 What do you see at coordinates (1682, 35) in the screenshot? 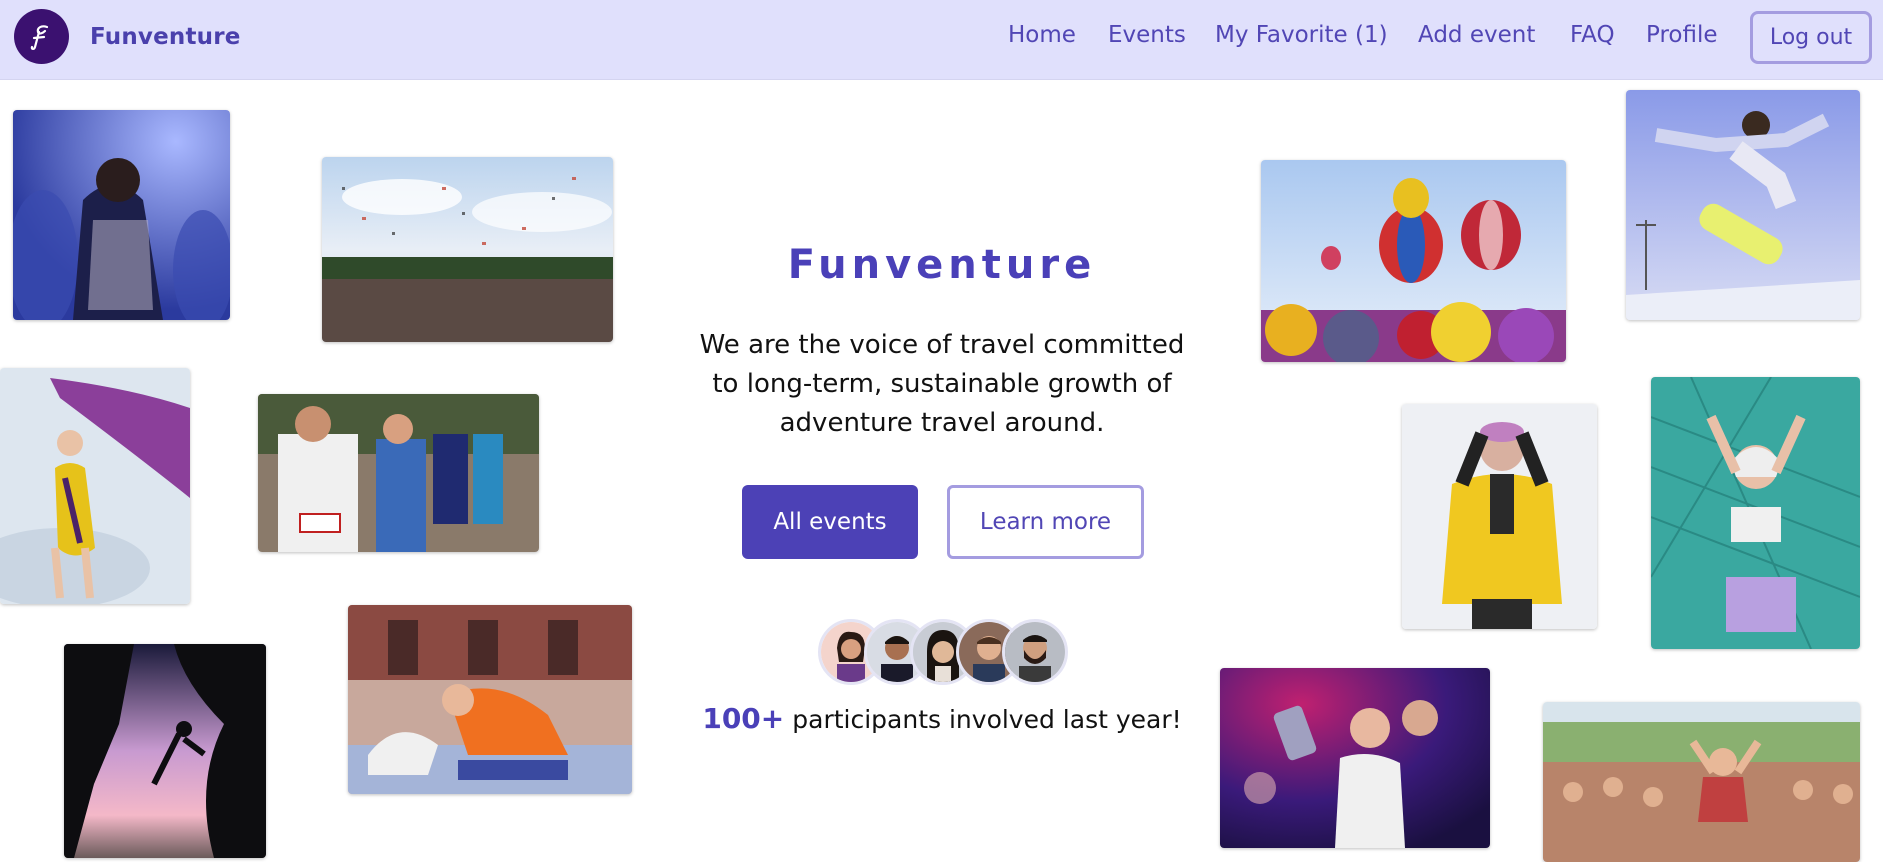
I see `nav-link-profile: Profile` at bounding box center [1682, 35].